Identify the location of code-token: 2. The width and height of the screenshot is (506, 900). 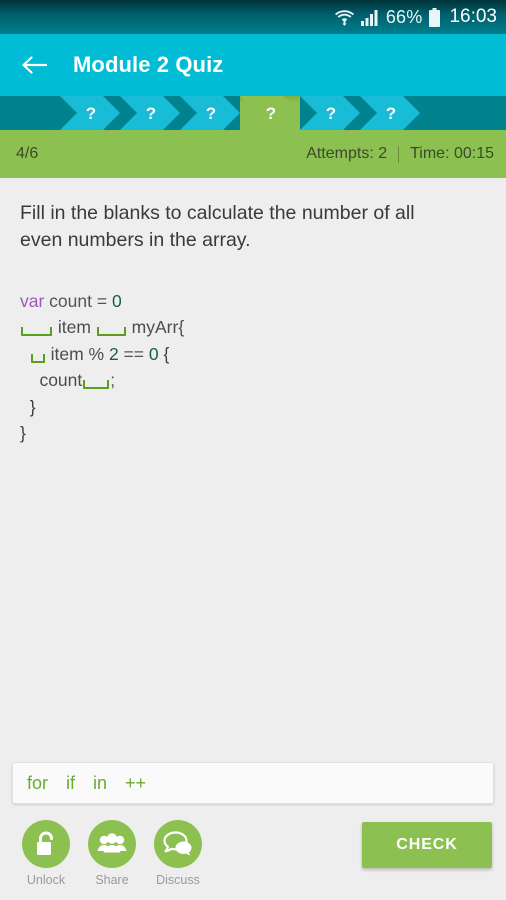
(113, 353).